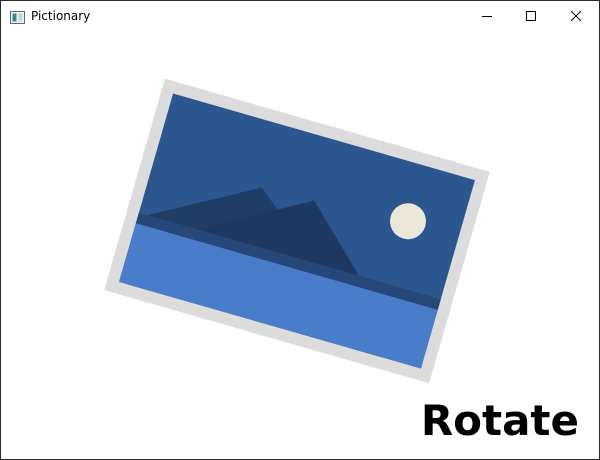  I want to click on minimize-icon, so click(487, 16).